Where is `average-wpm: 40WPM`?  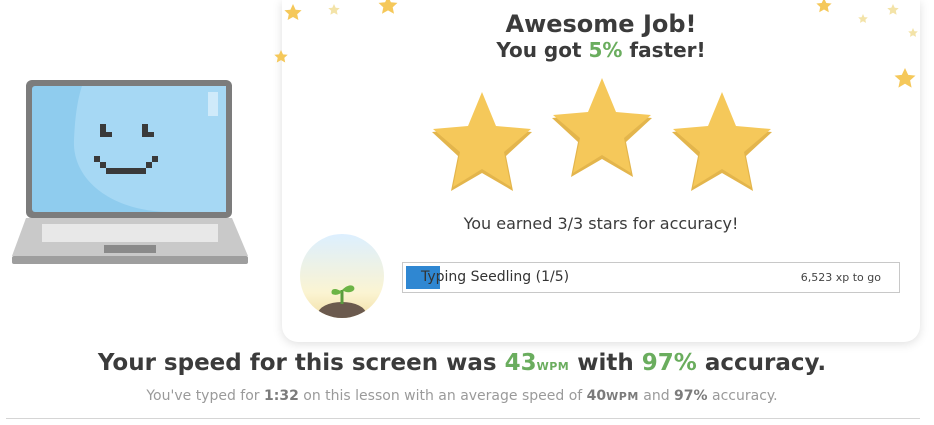 average-wpm: 40WPM is located at coordinates (612, 396).